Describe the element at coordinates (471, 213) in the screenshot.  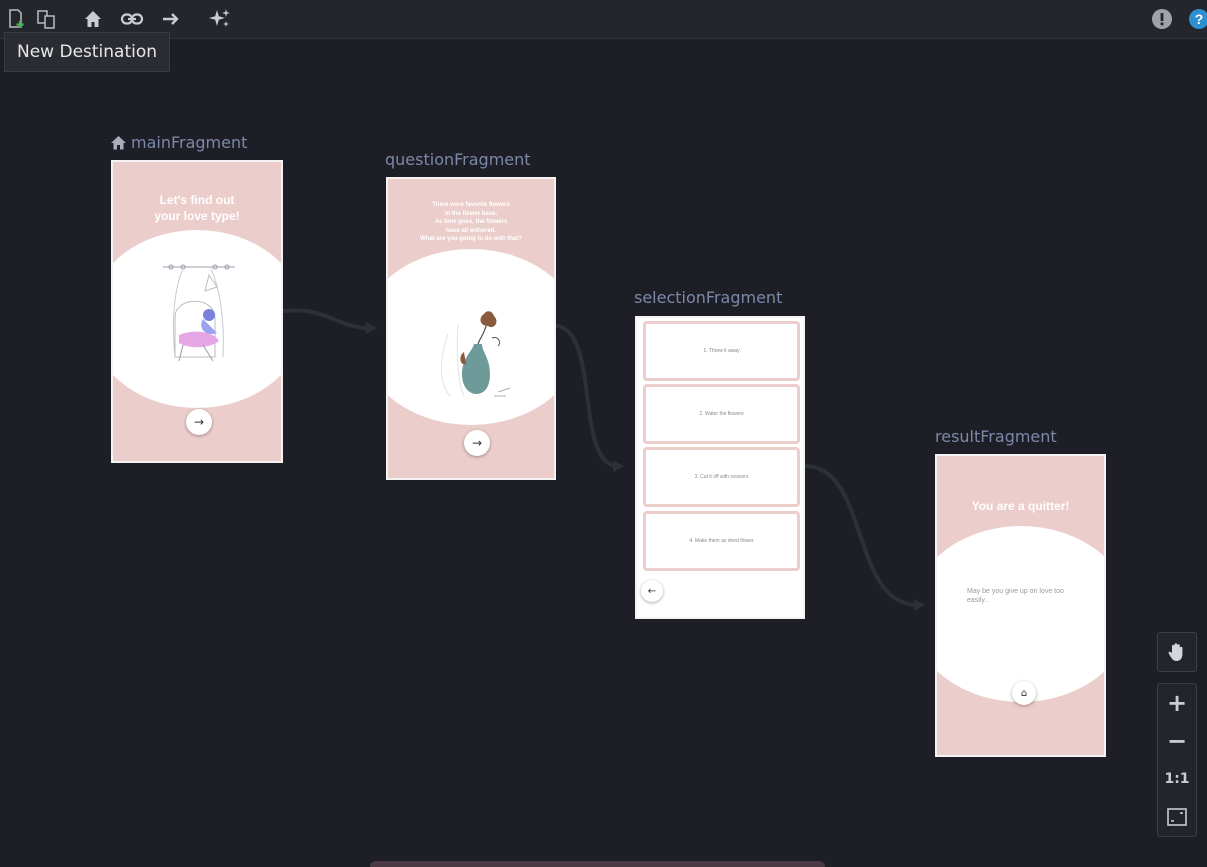
I see `question-line: in the flower base.` at that location.